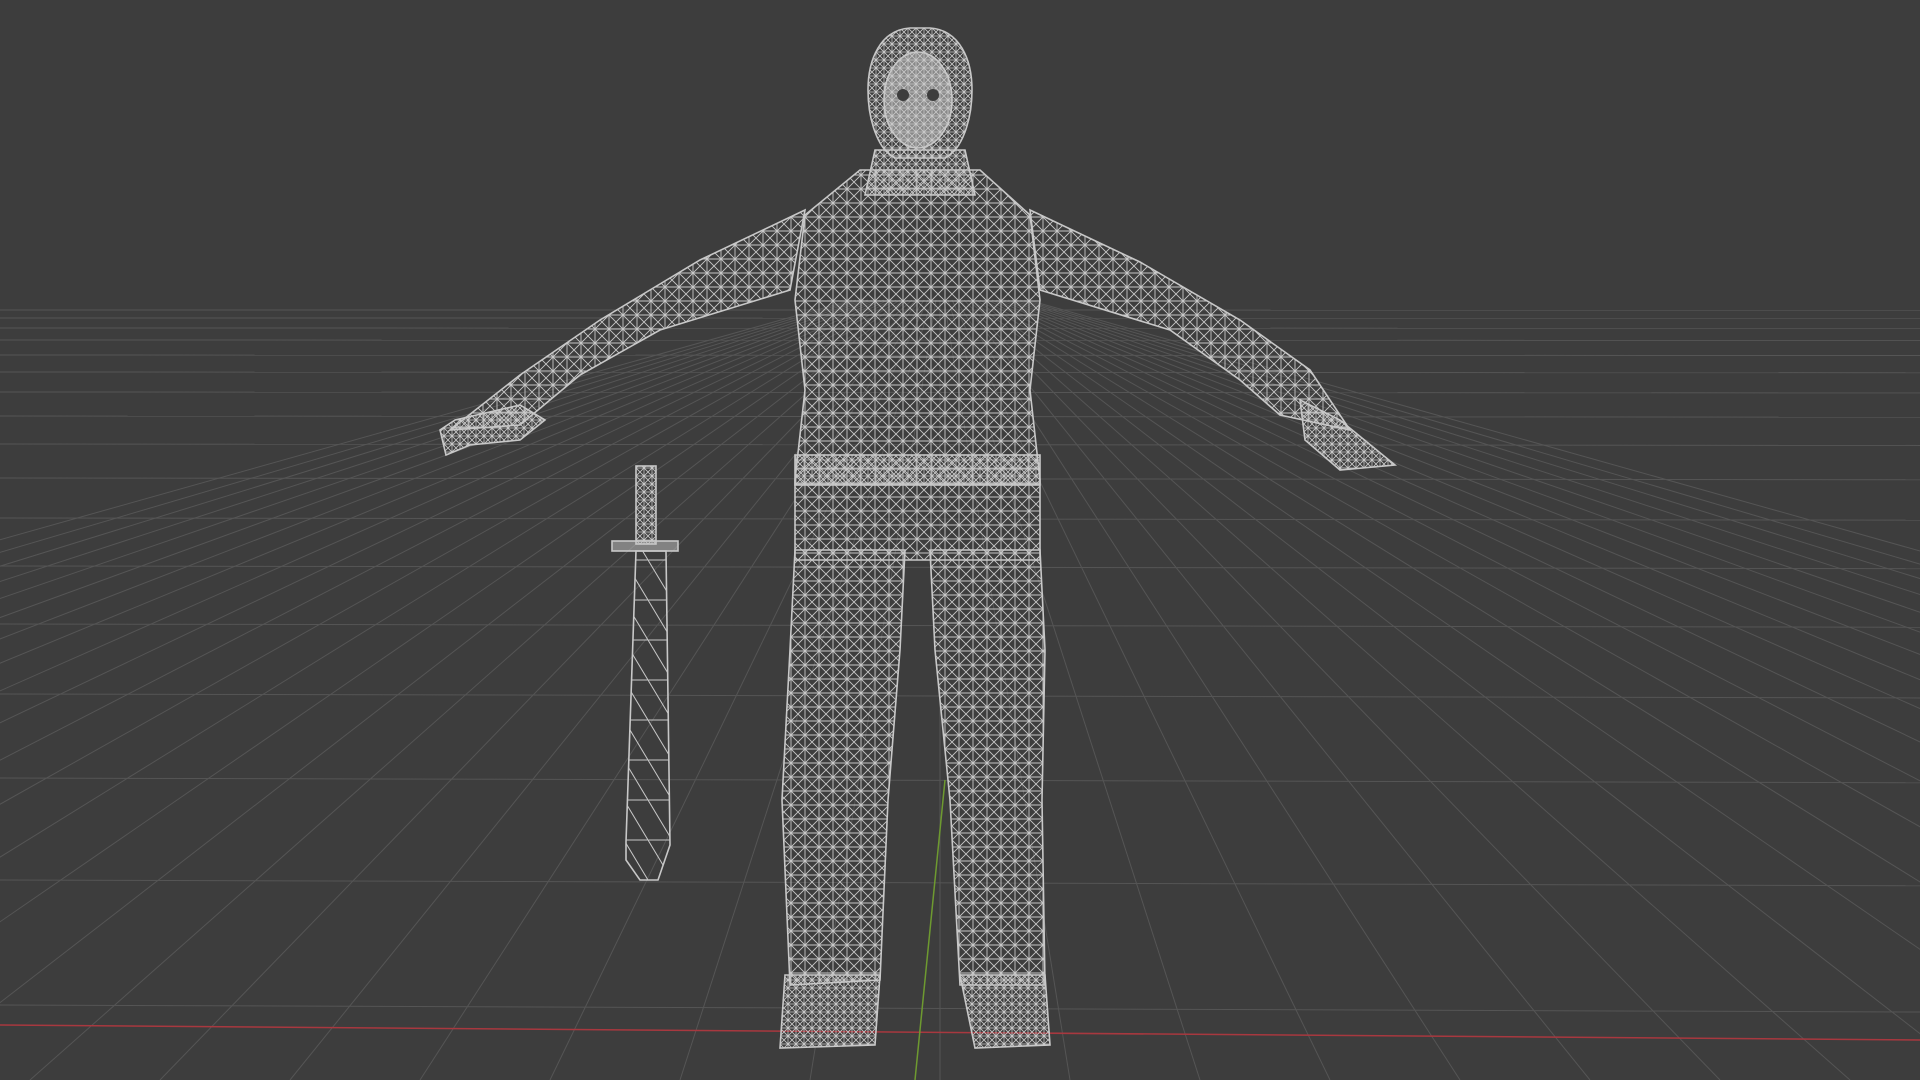  I want to click on character-left-hand, so click(493, 430).